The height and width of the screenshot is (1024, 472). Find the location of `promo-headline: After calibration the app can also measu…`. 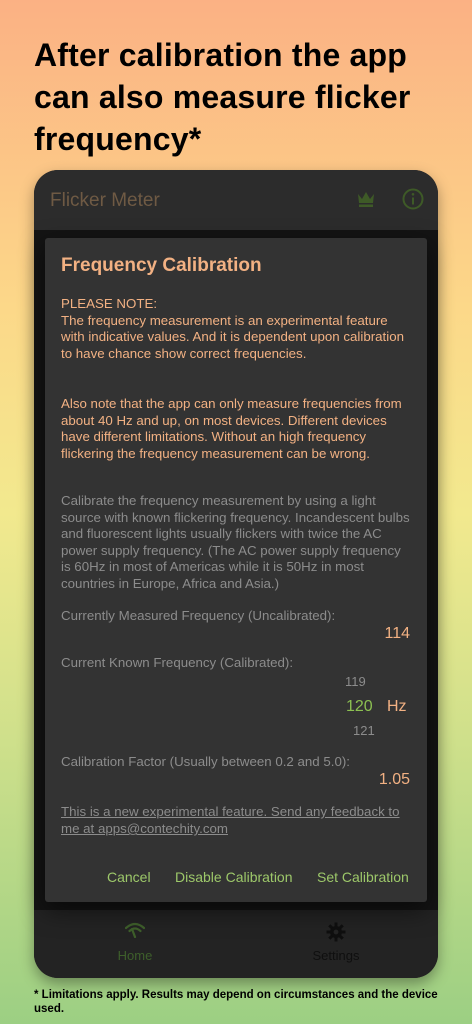

promo-headline: After calibration the app can also measu… is located at coordinates (222, 97).